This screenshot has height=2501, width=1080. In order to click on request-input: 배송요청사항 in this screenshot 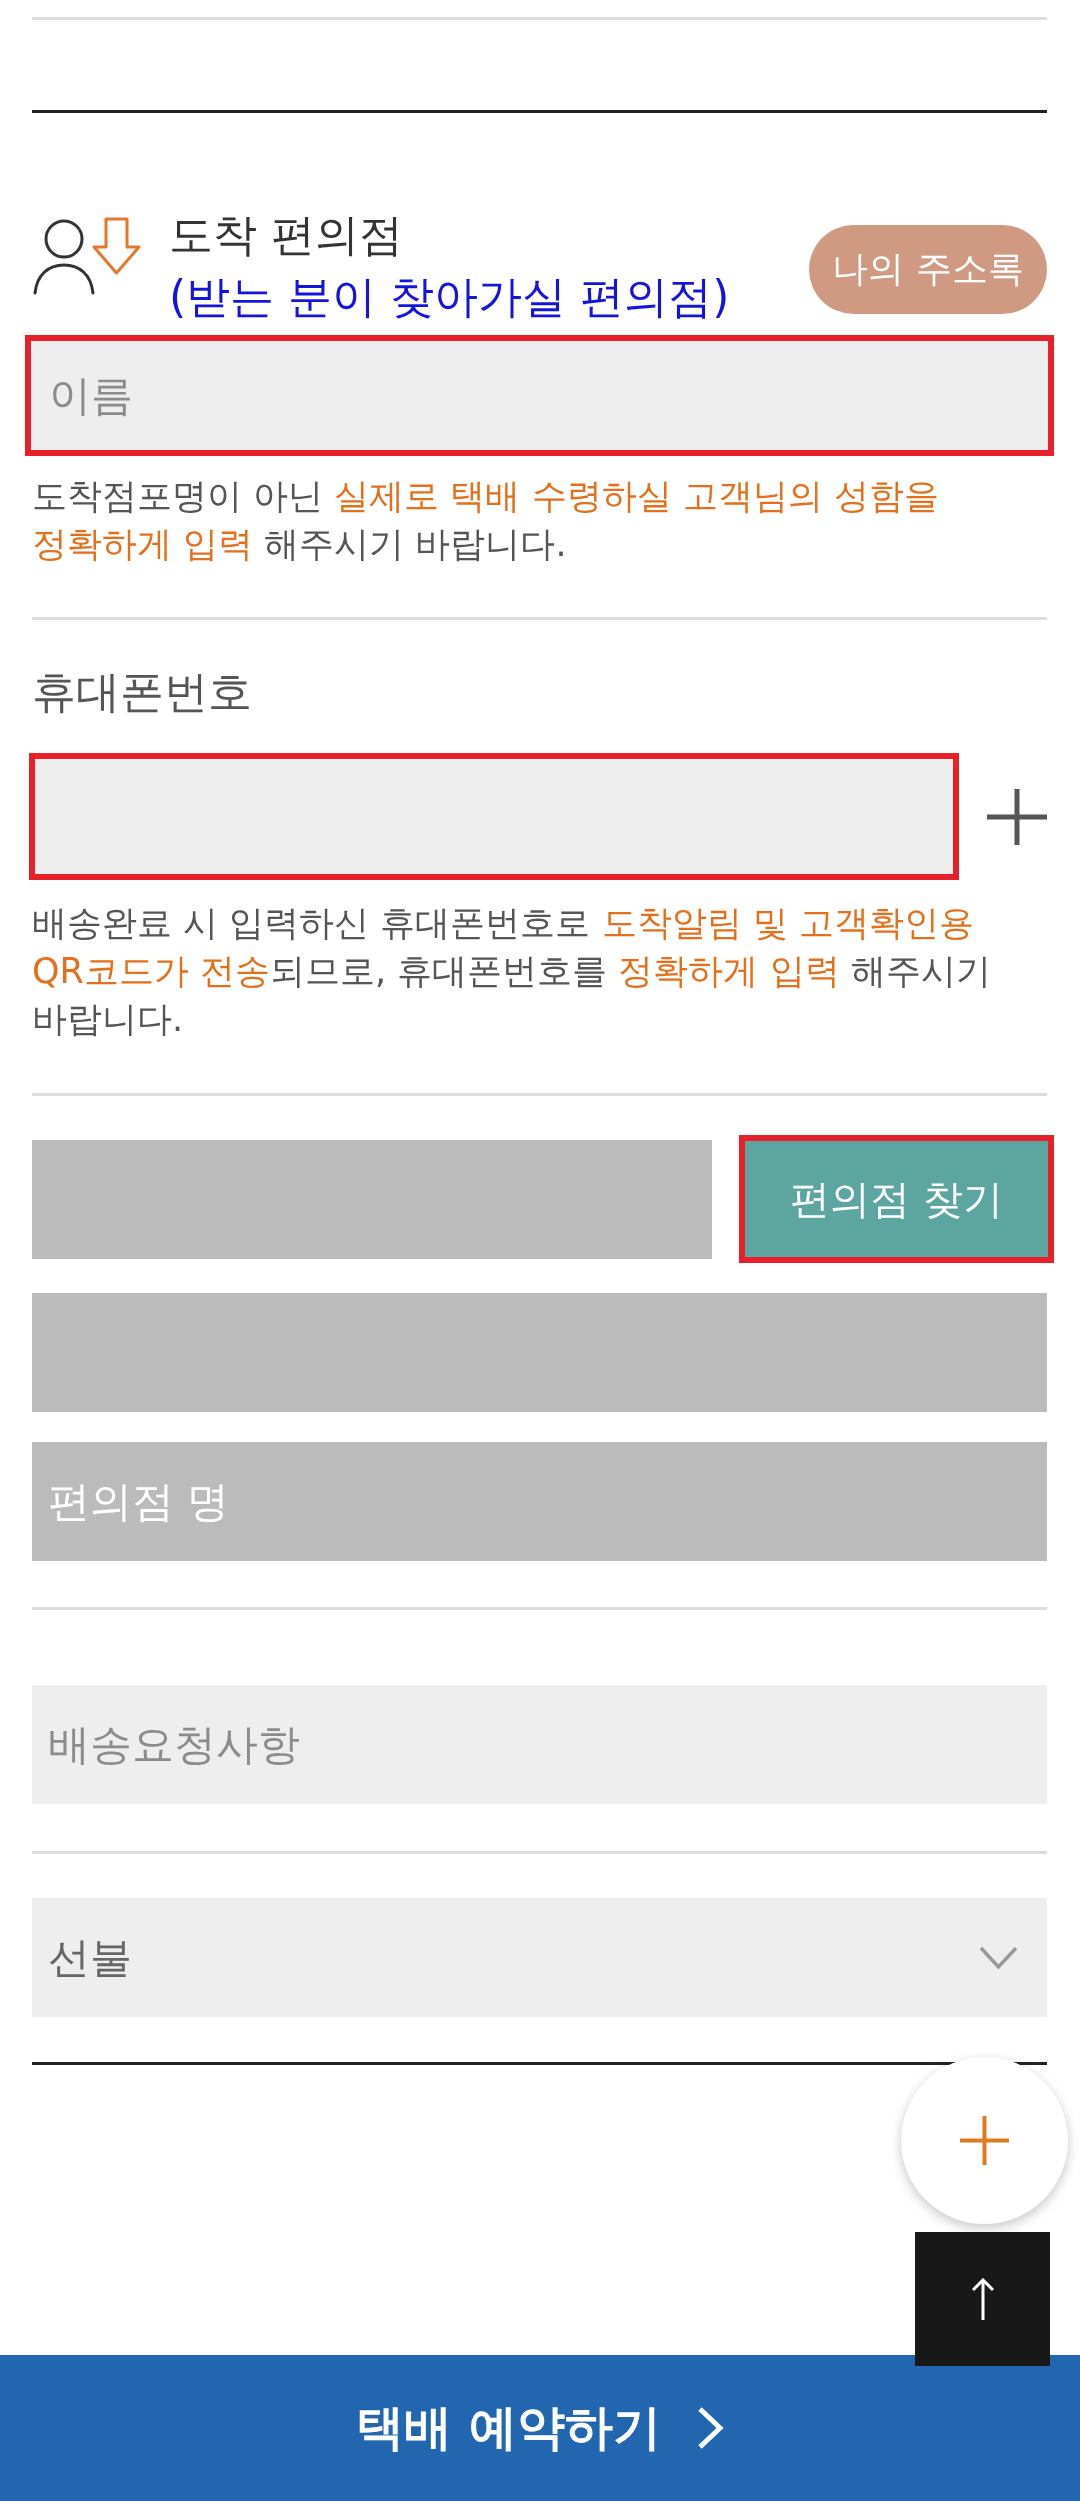, I will do `click(539, 1744)`.